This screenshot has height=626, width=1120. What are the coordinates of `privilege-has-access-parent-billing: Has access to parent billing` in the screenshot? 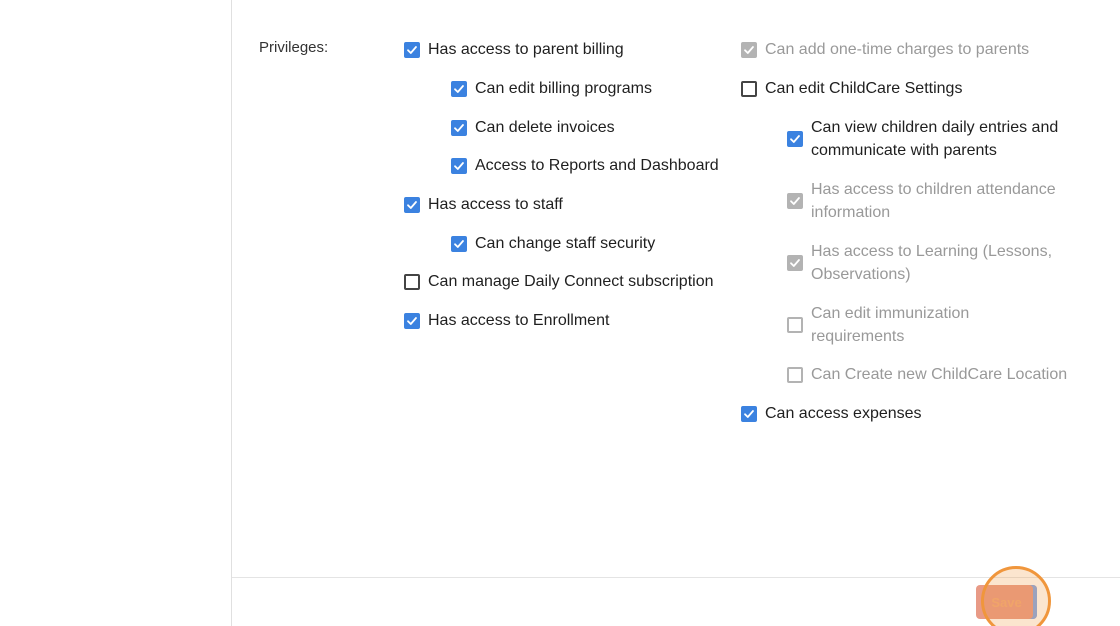 It's located at (514, 49).